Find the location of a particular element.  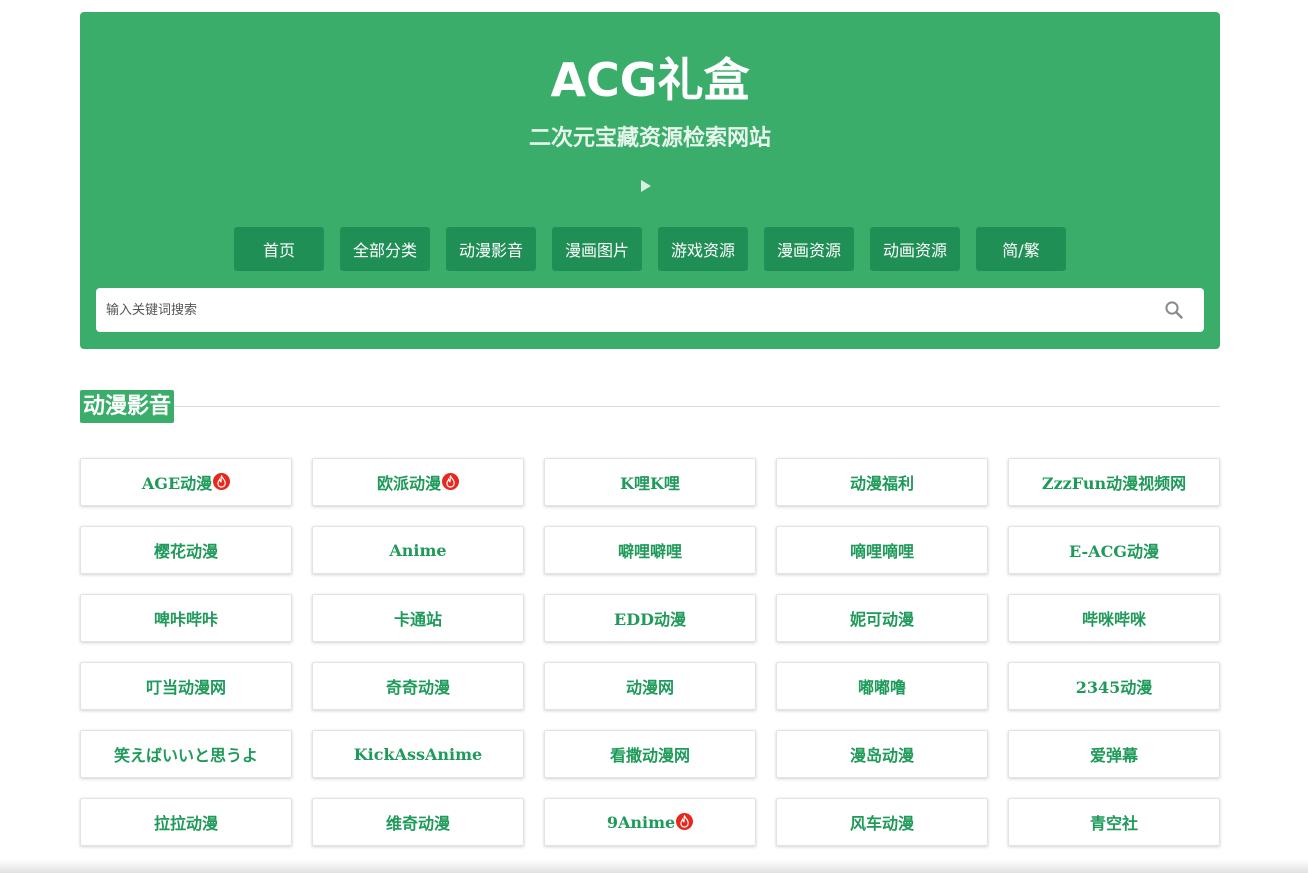

site-card-label: 哔咪哔咪 is located at coordinates (1113, 619).